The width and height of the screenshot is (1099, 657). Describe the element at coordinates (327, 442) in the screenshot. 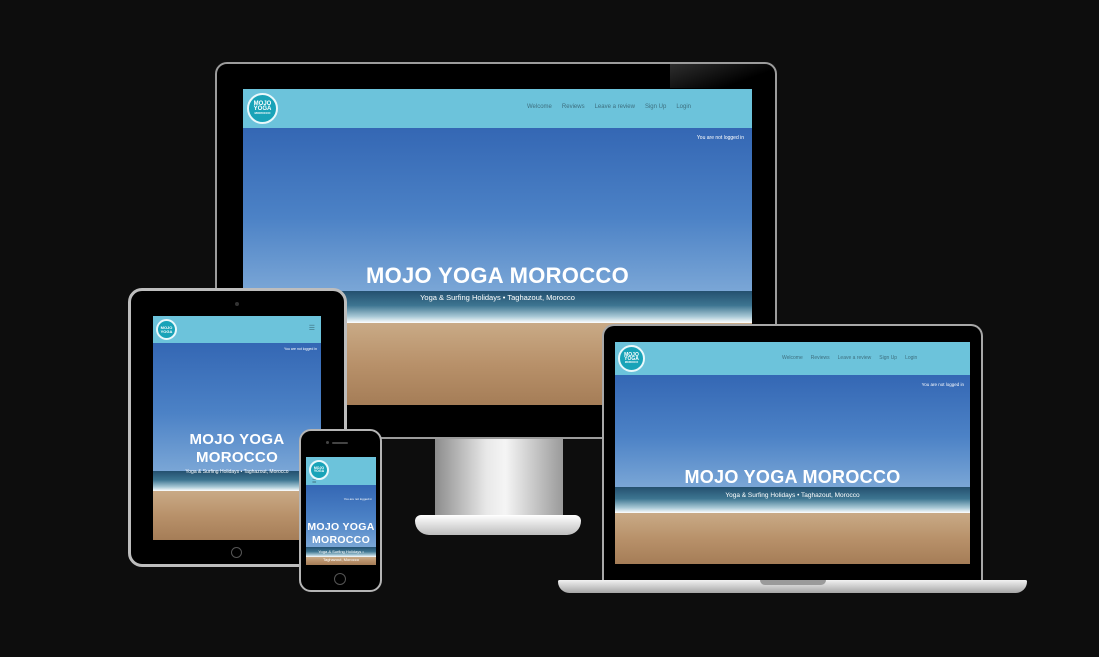

I see `phone-camera` at that location.